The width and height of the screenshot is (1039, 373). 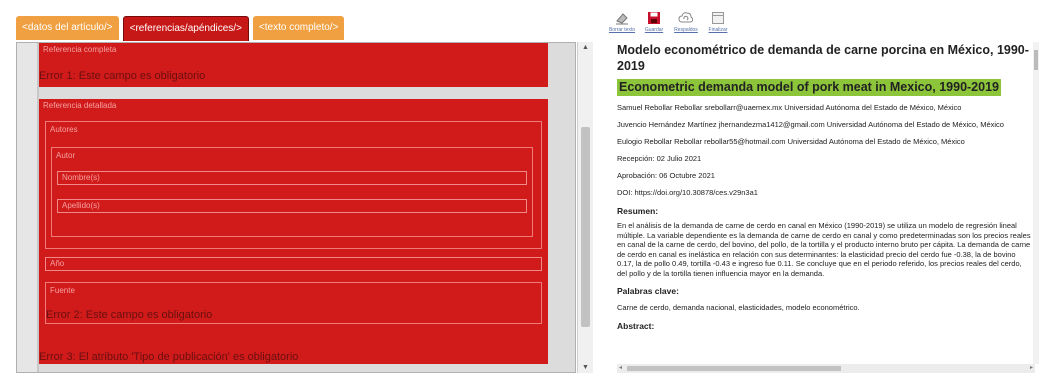 I want to click on scroll-right-arrow-icon: ▸, so click(x=1031, y=367).